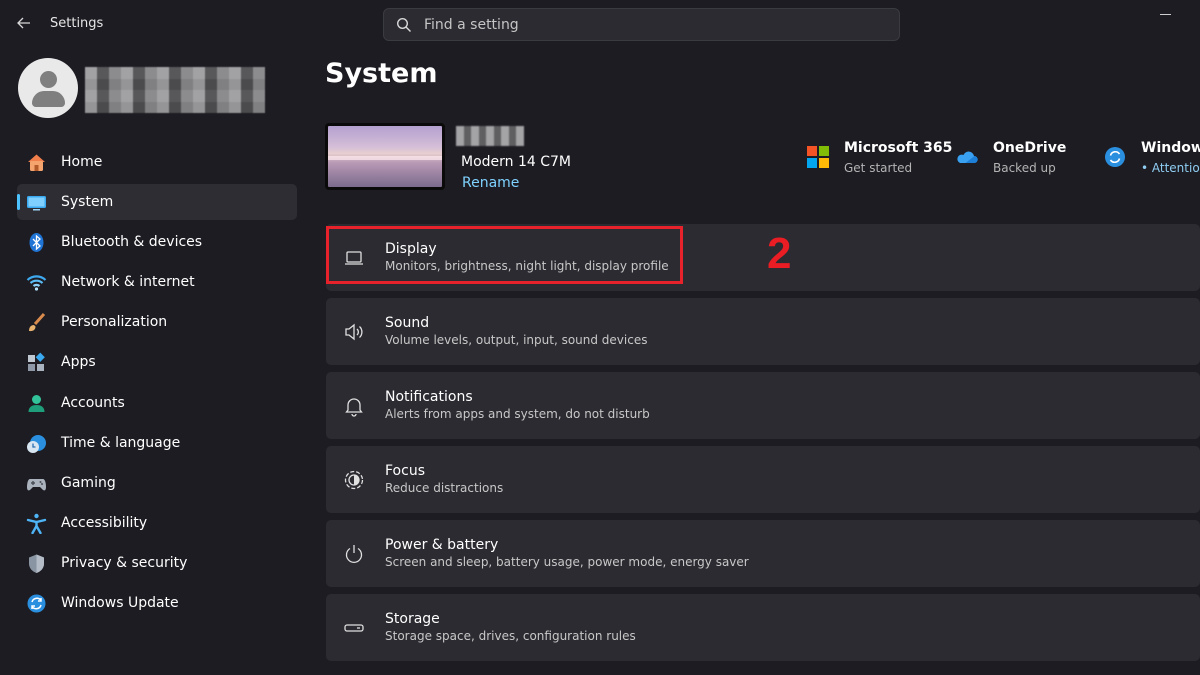 This screenshot has height=675, width=1200. What do you see at coordinates (157, 443) in the screenshot?
I see `sidebar-item-time-language: Time & language` at bounding box center [157, 443].